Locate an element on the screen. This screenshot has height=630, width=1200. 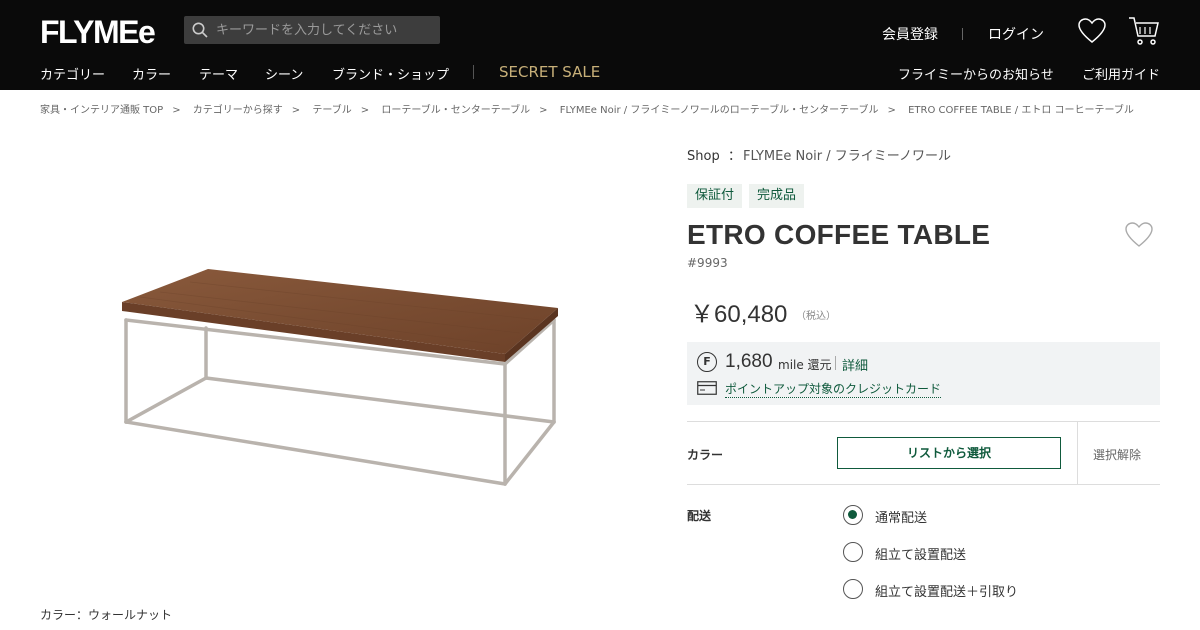
breadcrumb-item: ローテーブル・センターテーブル is located at coordinates (455, 110).